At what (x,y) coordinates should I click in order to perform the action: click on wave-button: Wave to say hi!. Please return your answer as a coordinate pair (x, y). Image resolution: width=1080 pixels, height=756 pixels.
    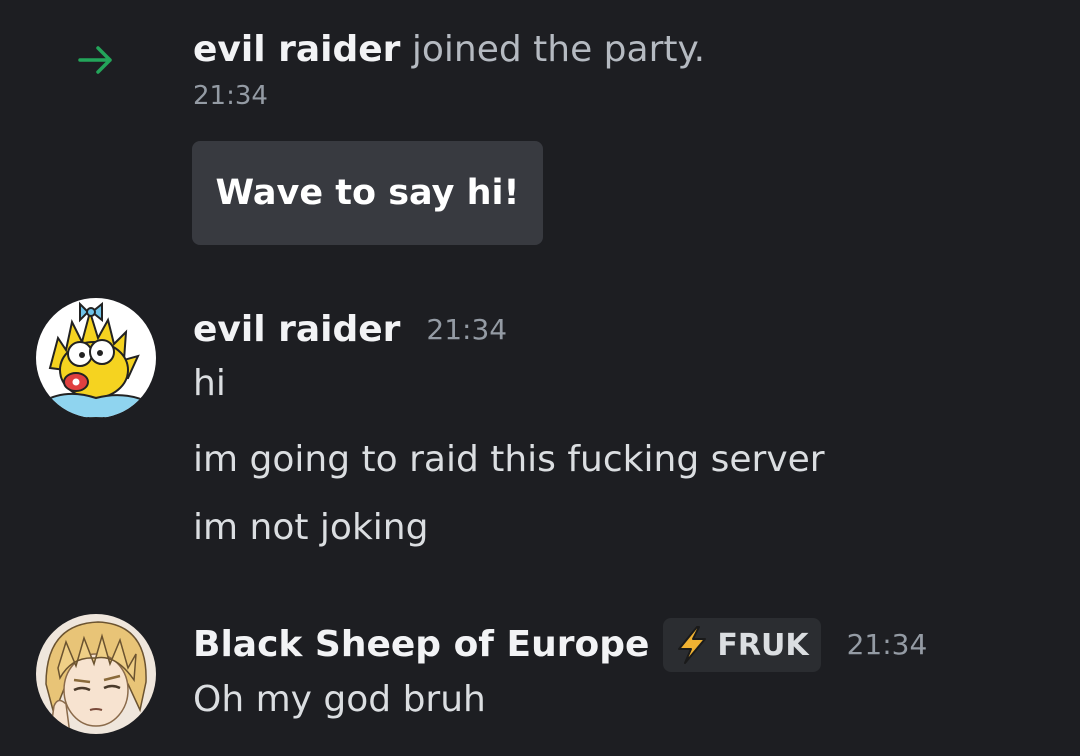
    Looking at the image, I should click on (367, 193).